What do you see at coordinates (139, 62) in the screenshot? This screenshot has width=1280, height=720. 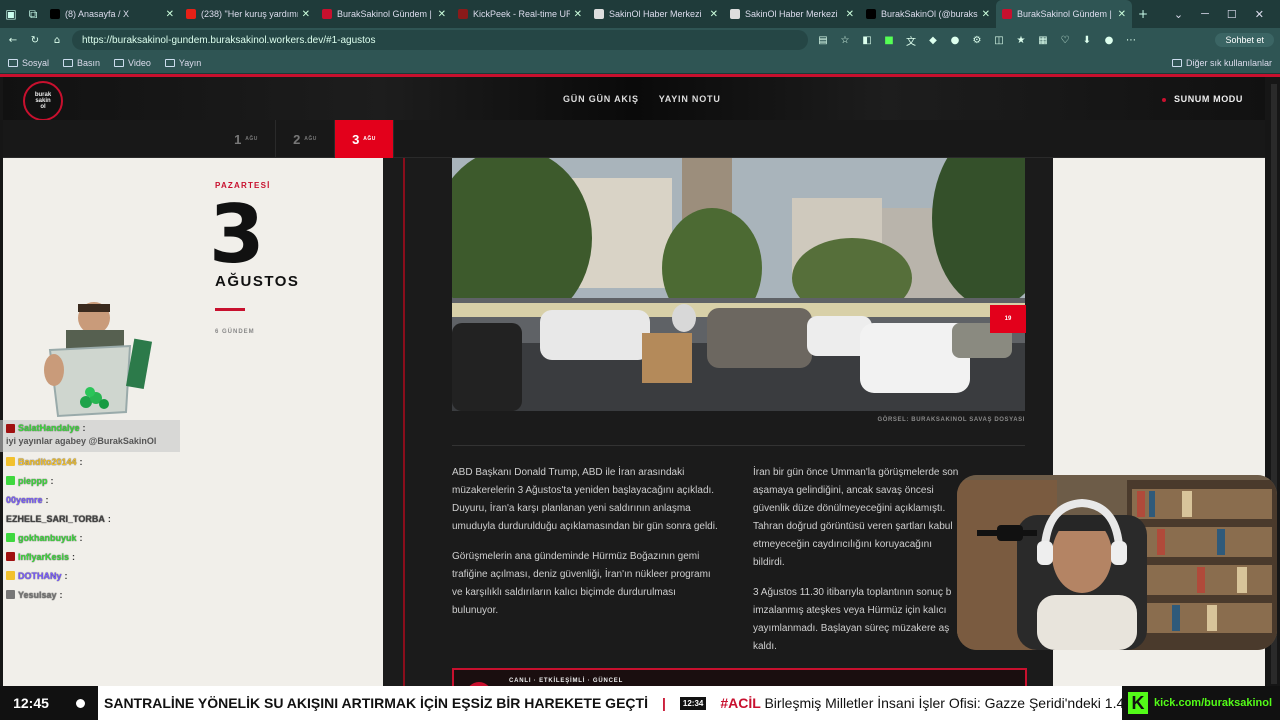 I see `bookmark-label: Video` at bounding box center [139, 62].